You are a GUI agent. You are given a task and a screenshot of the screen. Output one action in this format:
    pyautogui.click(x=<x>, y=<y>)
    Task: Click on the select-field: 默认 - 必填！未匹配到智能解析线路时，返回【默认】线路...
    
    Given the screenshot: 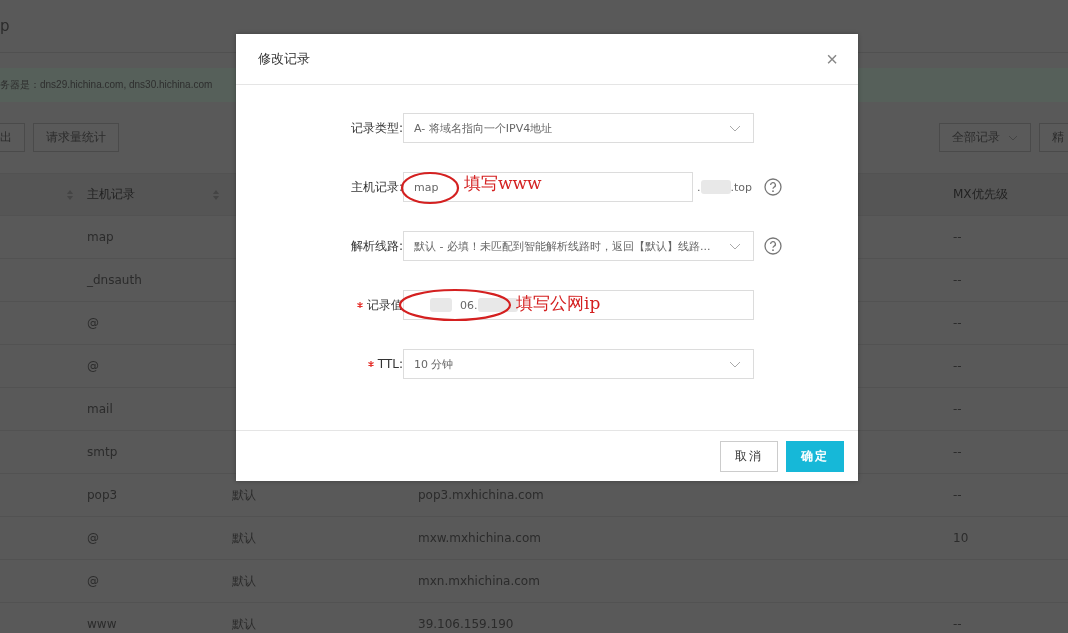 What is the action you would take?
    pyautogui.click(x=578, y=246)
    